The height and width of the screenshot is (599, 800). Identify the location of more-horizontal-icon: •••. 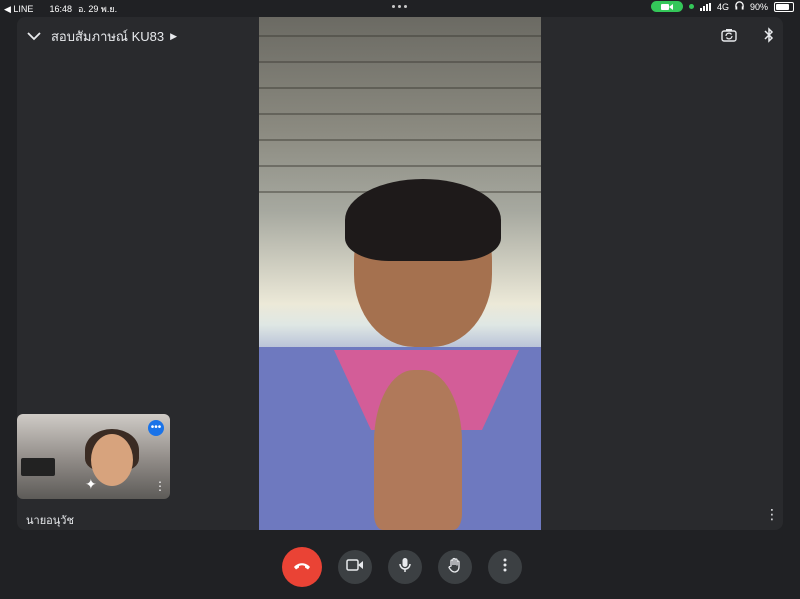
(156, 428).